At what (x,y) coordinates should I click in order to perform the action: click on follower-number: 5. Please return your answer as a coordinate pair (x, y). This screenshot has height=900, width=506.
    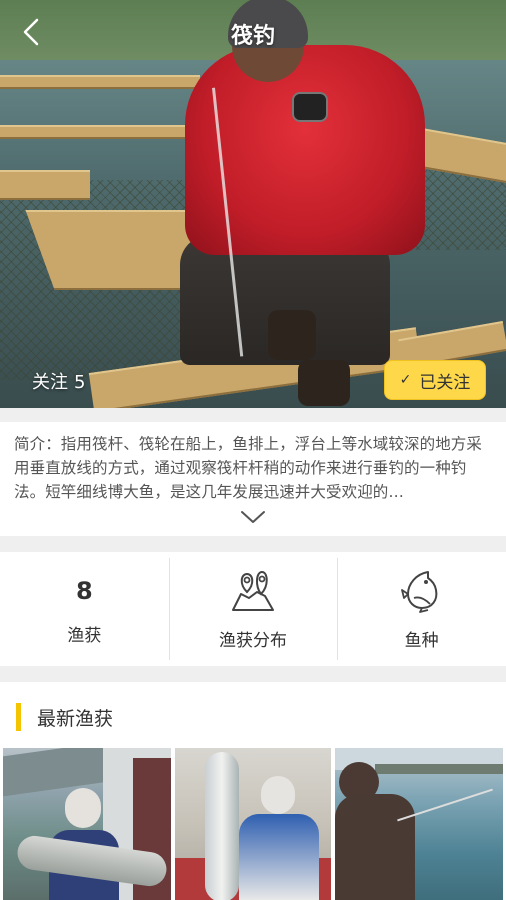
    Looking at the image, I should click on (80, 382).